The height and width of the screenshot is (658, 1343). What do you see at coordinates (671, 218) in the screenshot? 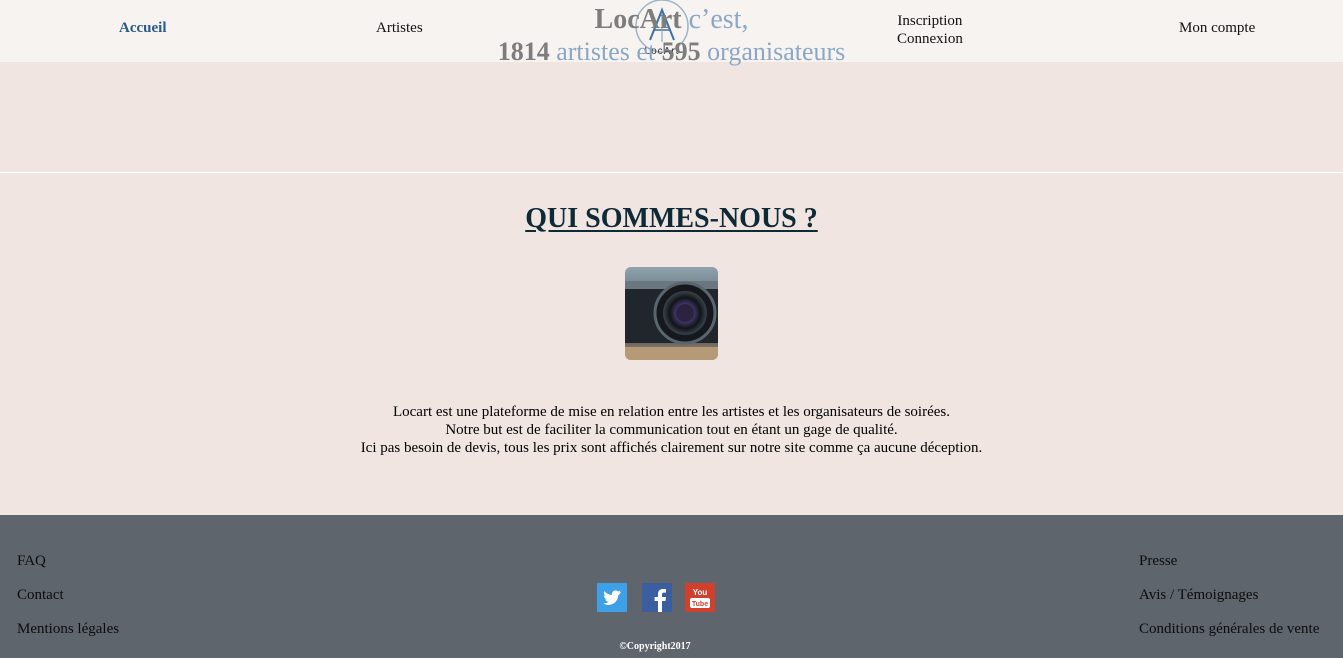
I see `about-title: QUI SOMMES-NOUS ?` at bounding box center [671, 218].